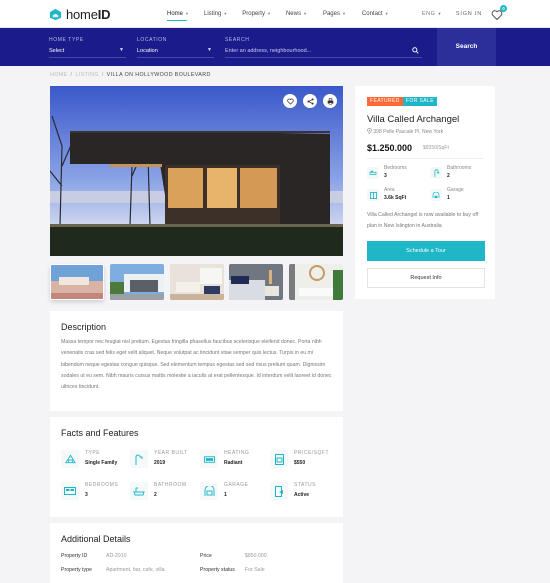 The width and height of the screenshot is (550, 583). Describe the element at coordinates (87, 52) in the screenshot. I see `home-type-select: Select ▼` at that location.